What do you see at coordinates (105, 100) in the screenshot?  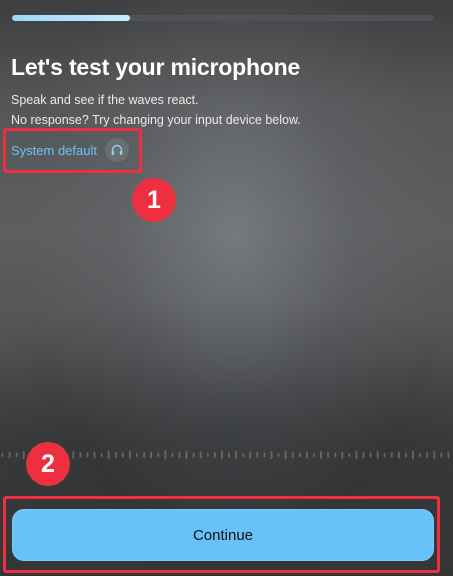 I see `instruction-line: Speak and see if the waves react.` at bounding box center [105, 100].